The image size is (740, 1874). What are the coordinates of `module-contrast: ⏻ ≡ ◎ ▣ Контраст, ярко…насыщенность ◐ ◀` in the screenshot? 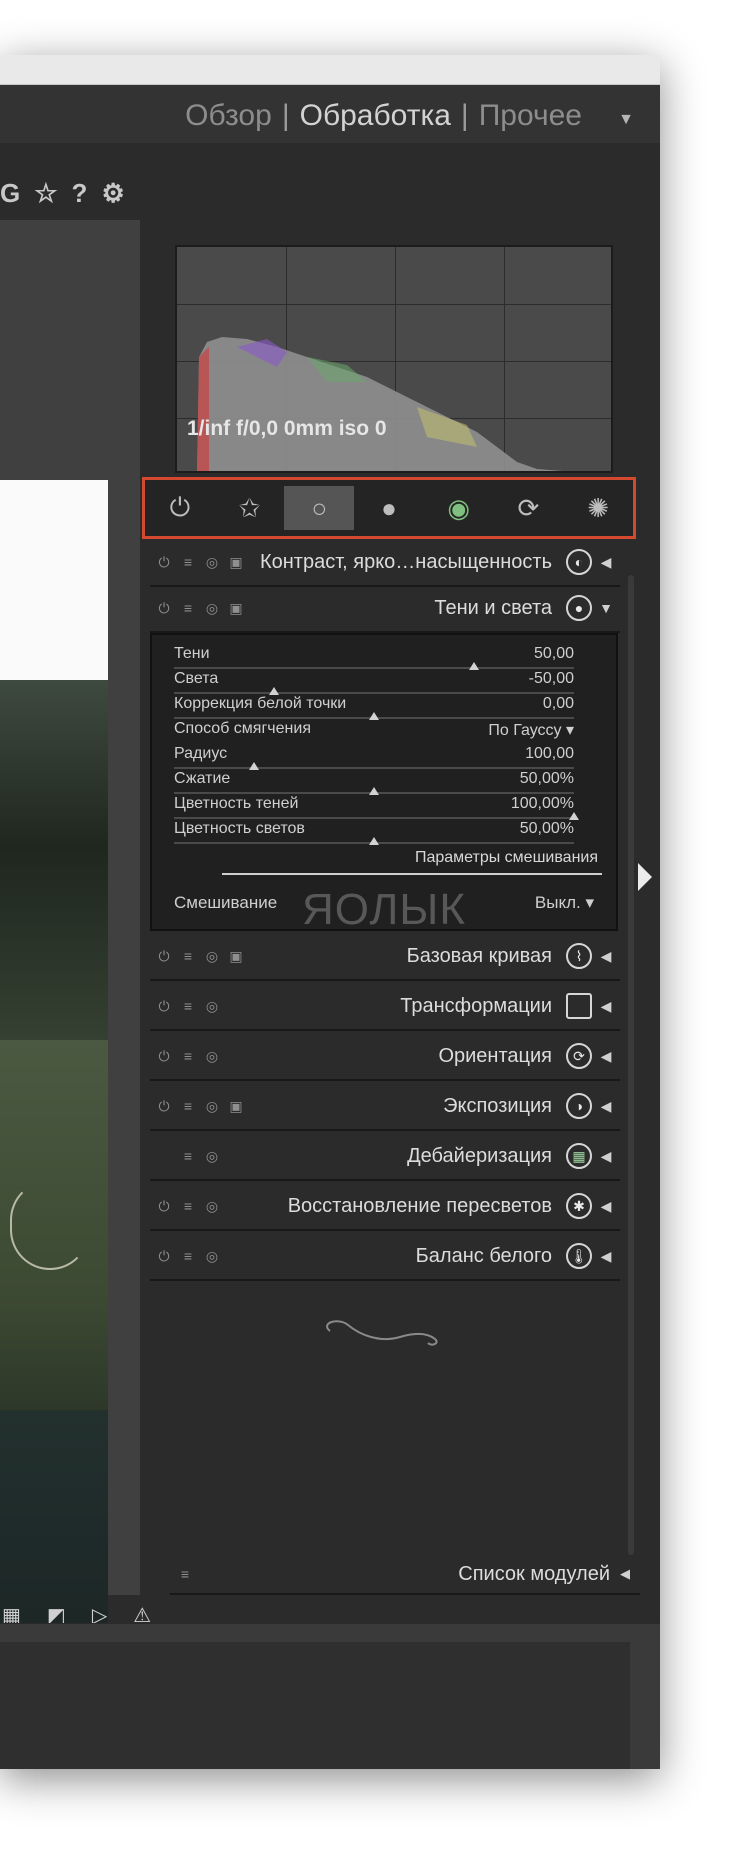 It's located at (385, 563).